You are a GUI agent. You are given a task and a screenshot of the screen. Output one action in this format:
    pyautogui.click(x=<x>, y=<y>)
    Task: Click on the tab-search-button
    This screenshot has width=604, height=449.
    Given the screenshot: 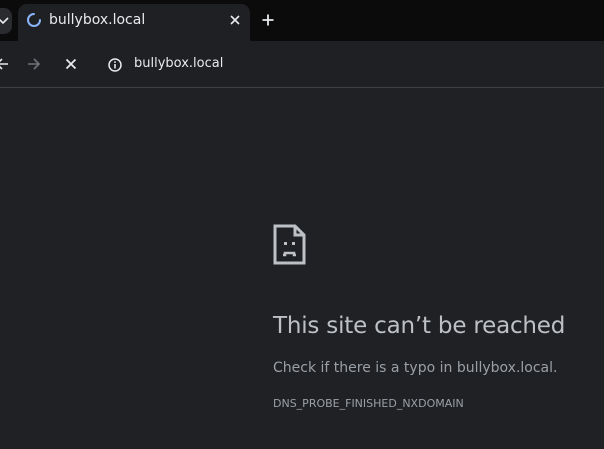 What is the action you would take?
    pyautogui.click(x=6, y=21)
    